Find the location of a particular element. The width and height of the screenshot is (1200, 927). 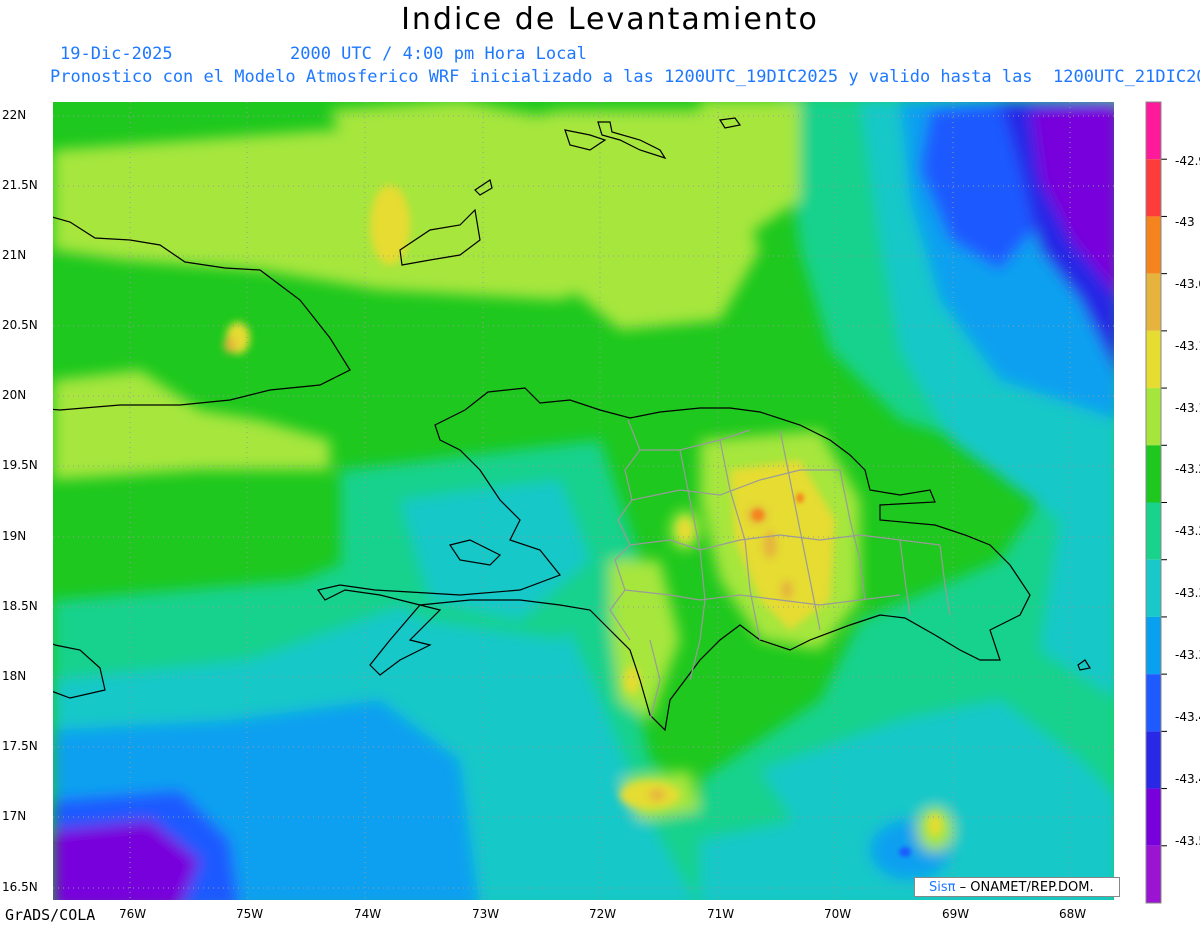

lat-label: 19.5N is located at coordinates (20, 465).